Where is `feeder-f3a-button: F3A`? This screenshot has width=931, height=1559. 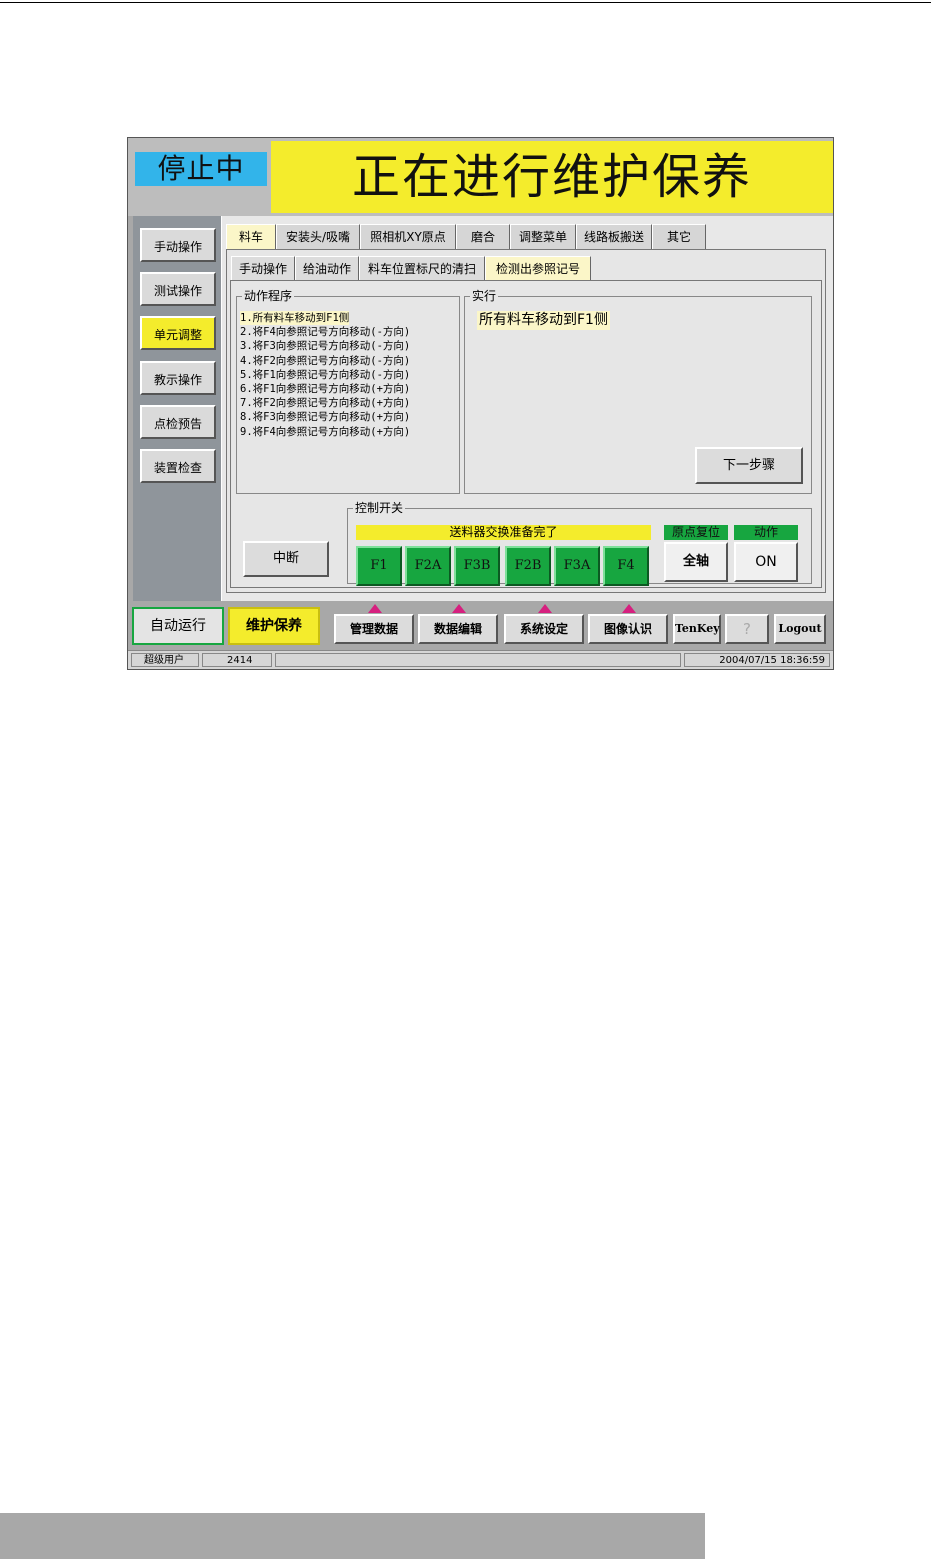 feeder-f3a-button: F3A is located at coordinates (577, 566).